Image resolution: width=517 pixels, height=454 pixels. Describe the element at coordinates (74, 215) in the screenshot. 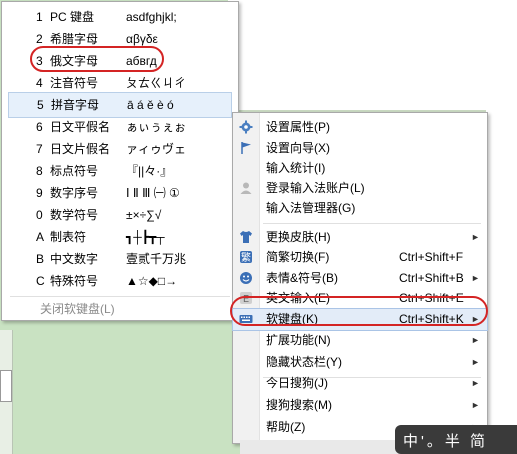

I see `item-label: 数学符号` at that location.